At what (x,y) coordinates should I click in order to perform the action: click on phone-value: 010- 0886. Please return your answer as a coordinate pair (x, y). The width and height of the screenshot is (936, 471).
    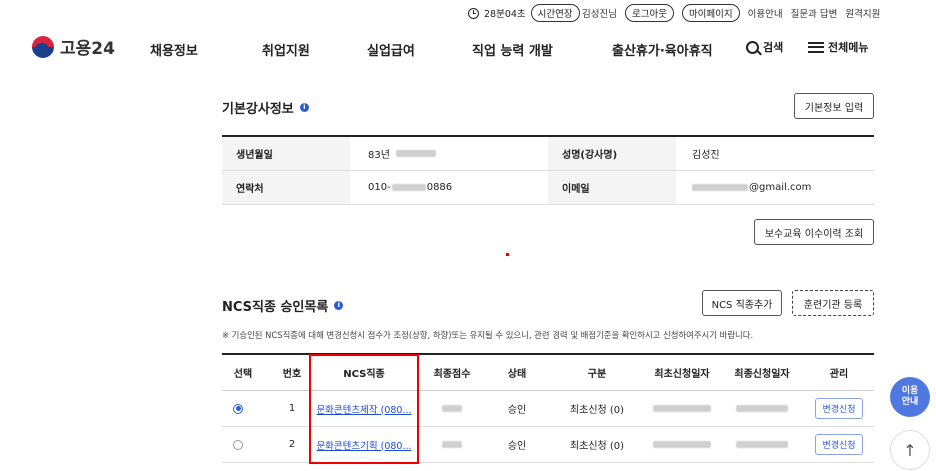
    Looking at the image, I should click on (410, 187).